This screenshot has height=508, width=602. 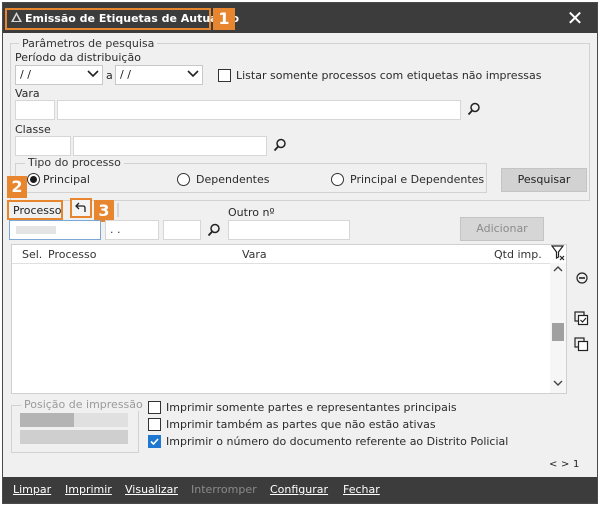 I want to click on vara-code-input, so click(x=35, y=110).